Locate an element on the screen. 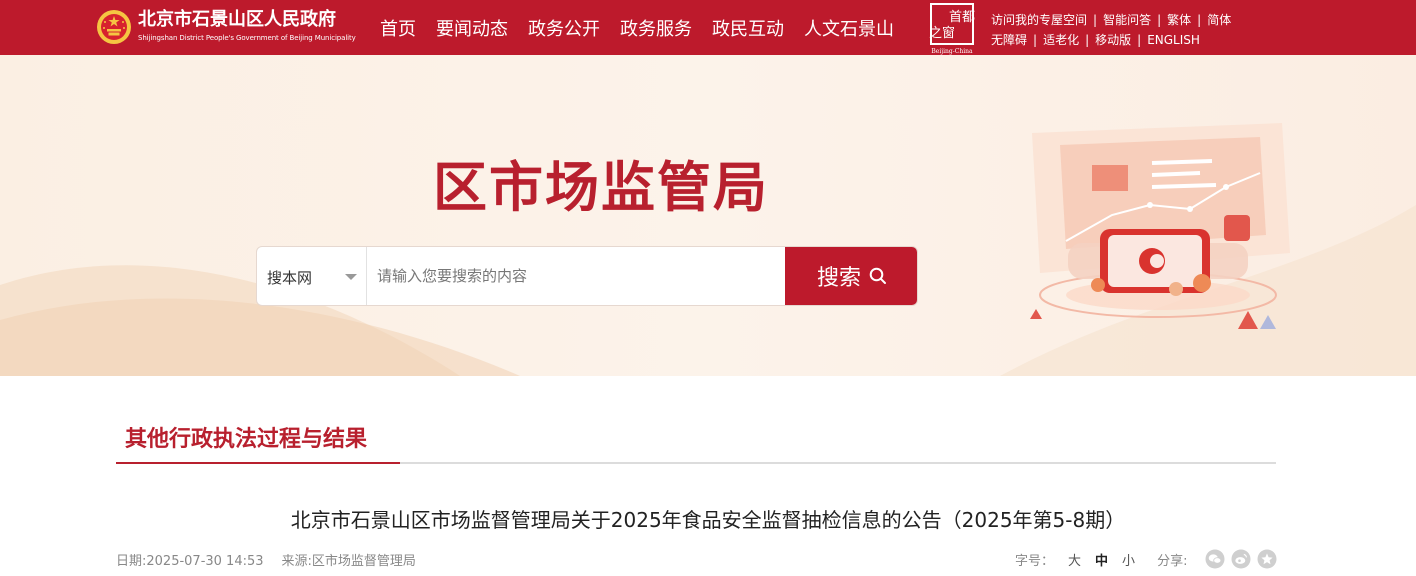  section-header: 其他行政执法过程与结果 is located at coordinates (696, 437).